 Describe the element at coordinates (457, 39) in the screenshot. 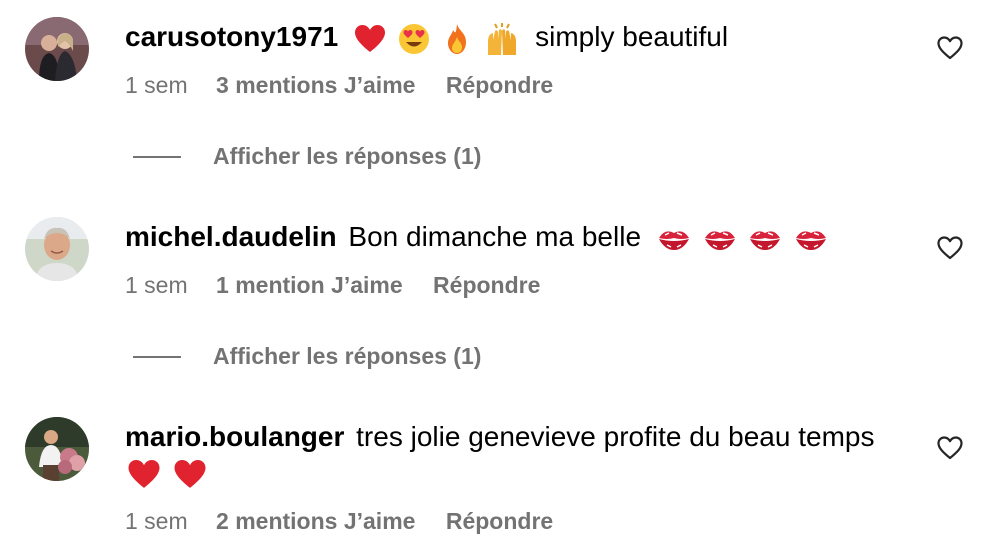

I see `fire-emoji-icon` at that location.